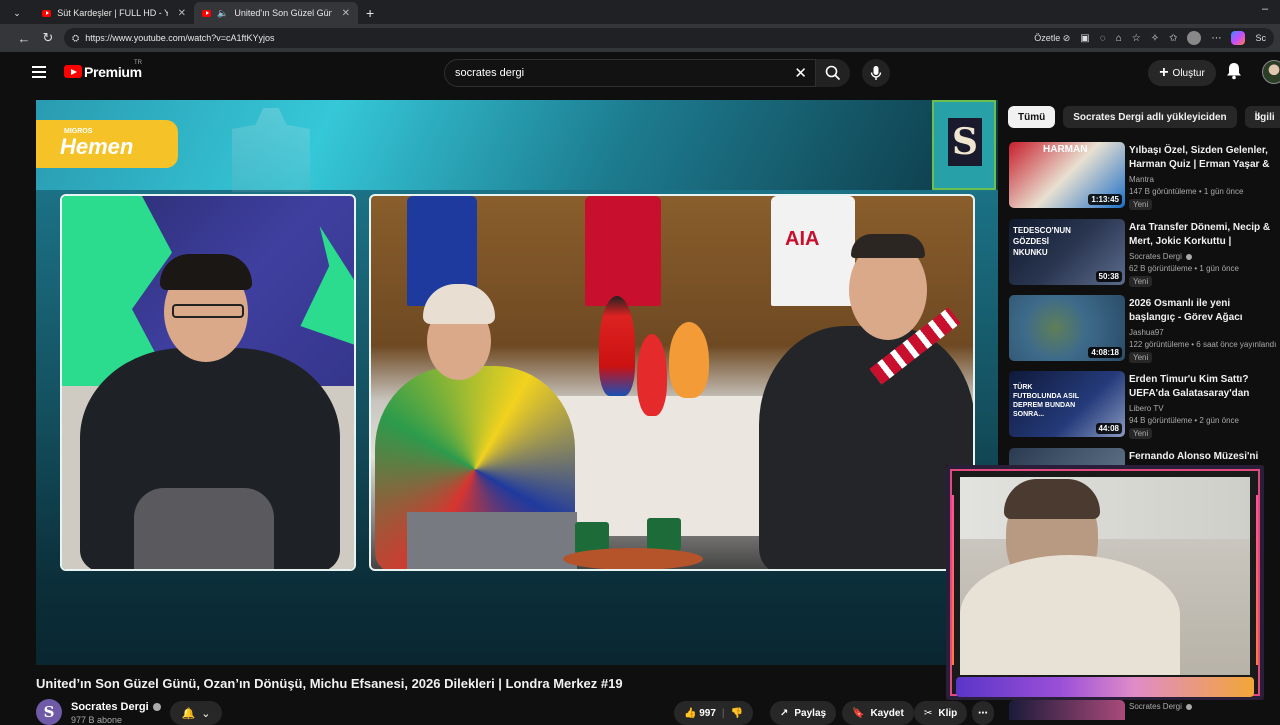 Image resolution: width=1280 pixels, height=725 pixels. What do you see at coordinates (1150, 117) in the screenshot?
I see `chip-from-uploader: Socrates Dergi adlı yükleyiciden` at bounding box center [1150, 117].